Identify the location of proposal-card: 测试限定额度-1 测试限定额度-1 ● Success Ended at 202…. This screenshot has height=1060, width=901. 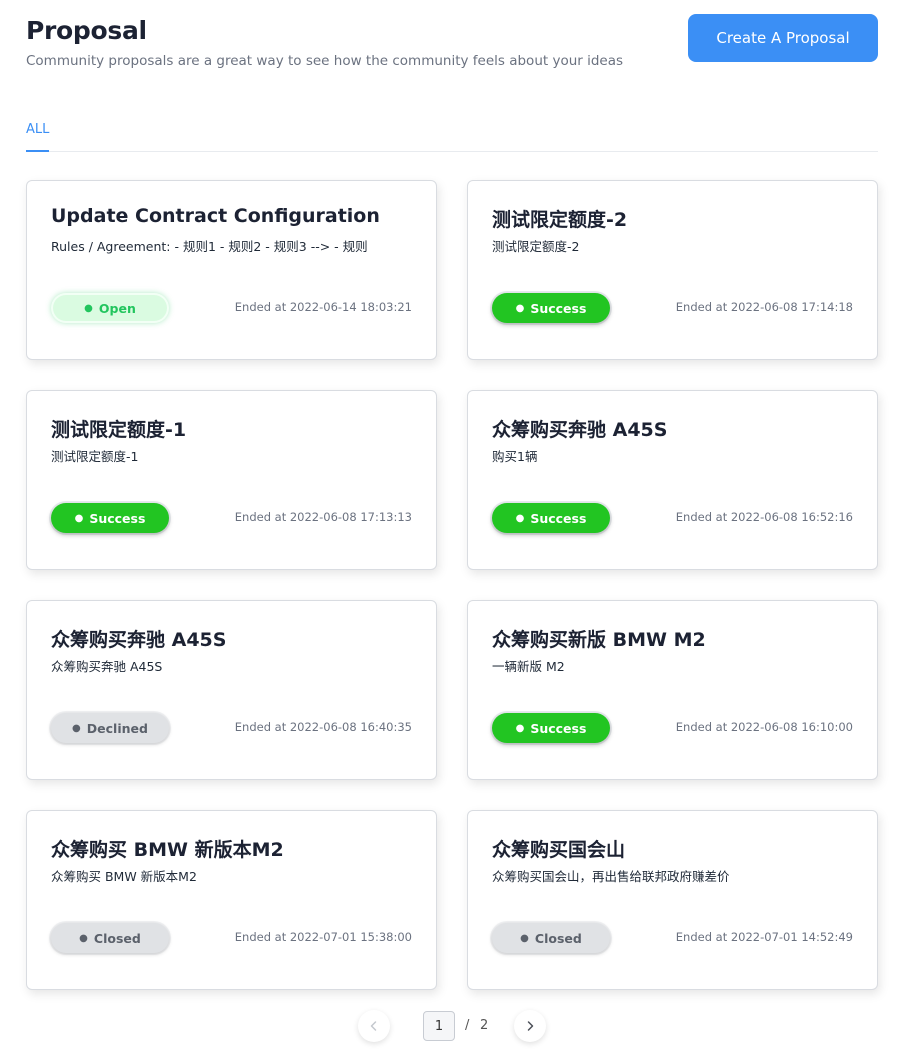
(231, 480).